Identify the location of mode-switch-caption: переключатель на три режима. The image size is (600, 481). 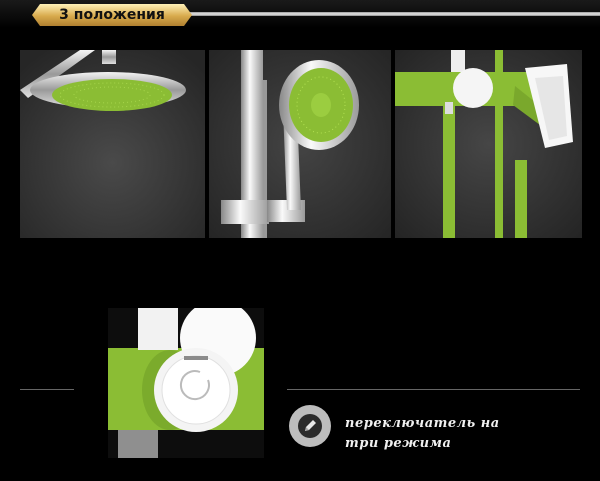
(422, 434).